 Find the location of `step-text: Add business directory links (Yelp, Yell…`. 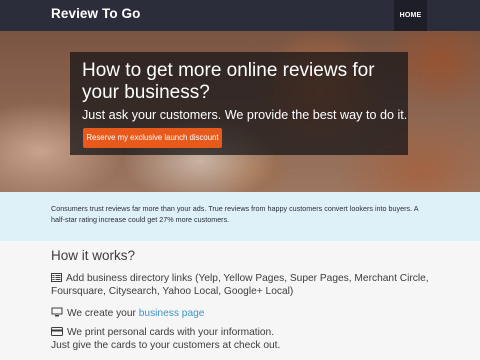

step-text: Add business directory links (Yelp, Yell… is located at coordinates (240, 285).